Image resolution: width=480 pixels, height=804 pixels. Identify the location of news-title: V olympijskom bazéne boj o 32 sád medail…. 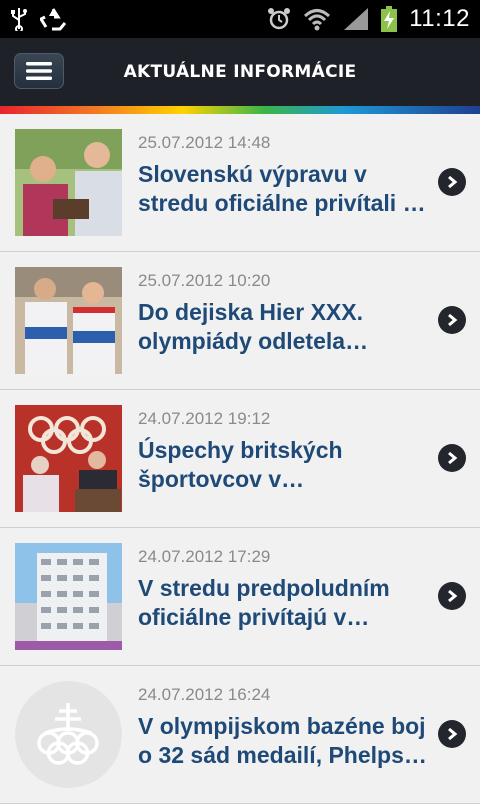
(282, 740).